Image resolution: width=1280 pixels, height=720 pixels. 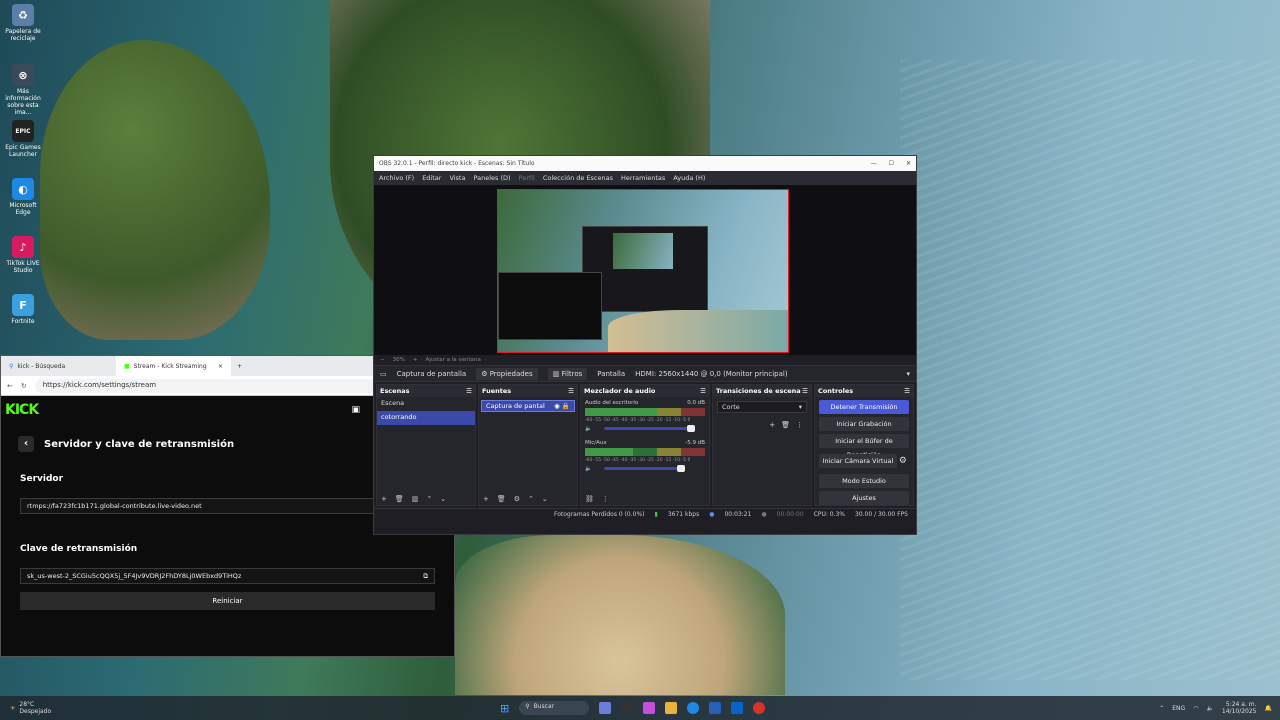 What do you see at coordinates (693, 708) in the screenshot?
I see `edge-icon` at bounding box center [693, 708].